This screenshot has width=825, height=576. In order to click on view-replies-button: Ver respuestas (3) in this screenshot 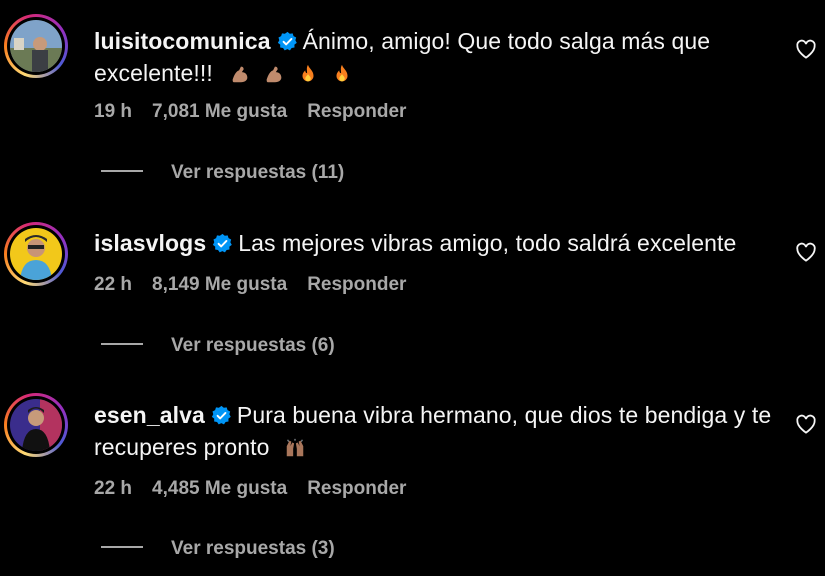, I will do `click(218, 549)`.